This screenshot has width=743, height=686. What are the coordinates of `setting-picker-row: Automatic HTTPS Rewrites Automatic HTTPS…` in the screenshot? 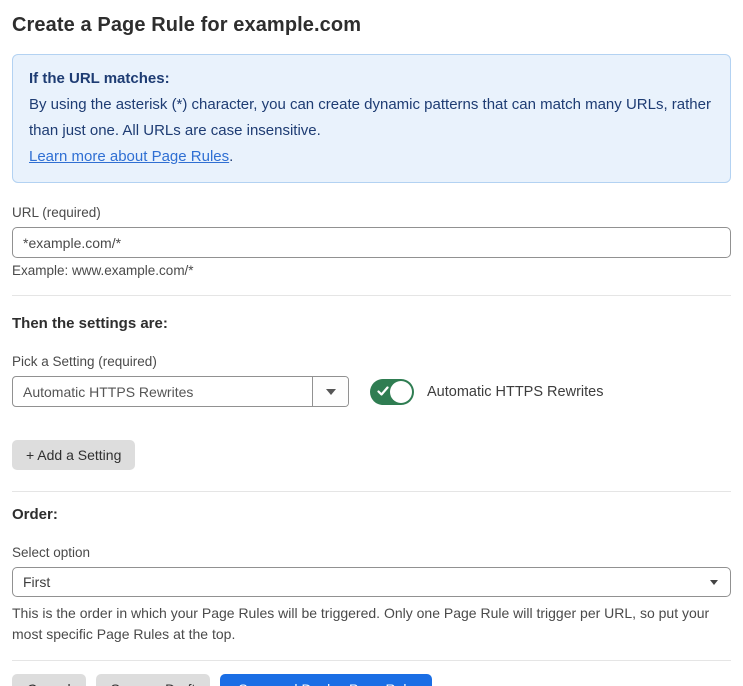 It's located at (371, 391).